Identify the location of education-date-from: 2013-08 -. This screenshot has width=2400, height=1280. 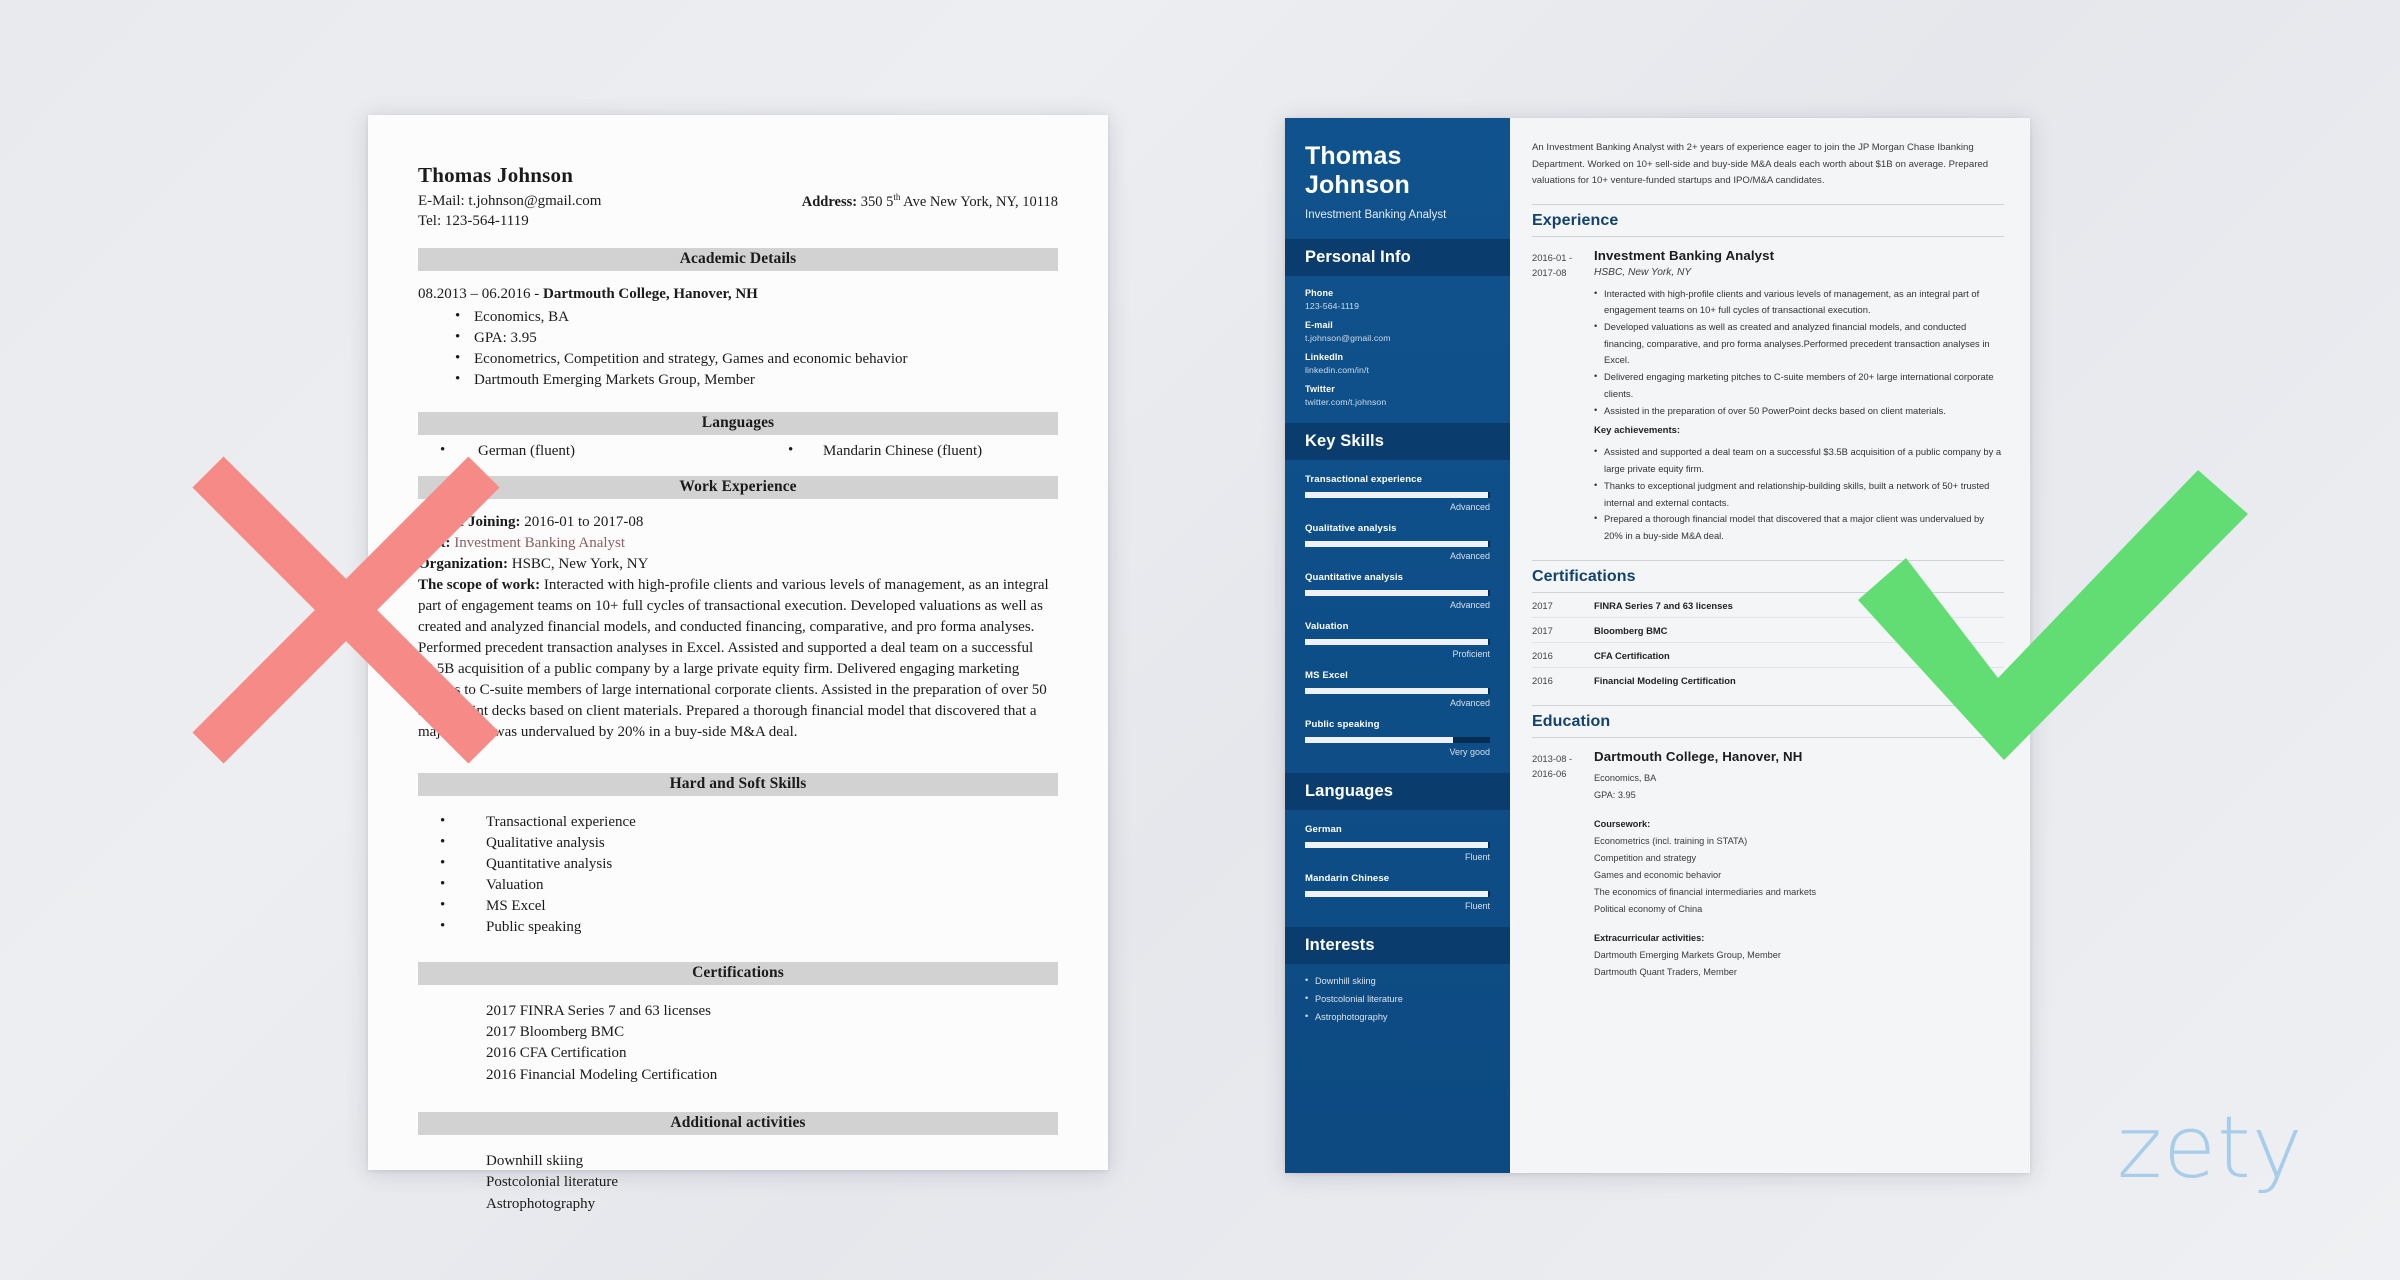
(1552, 758).